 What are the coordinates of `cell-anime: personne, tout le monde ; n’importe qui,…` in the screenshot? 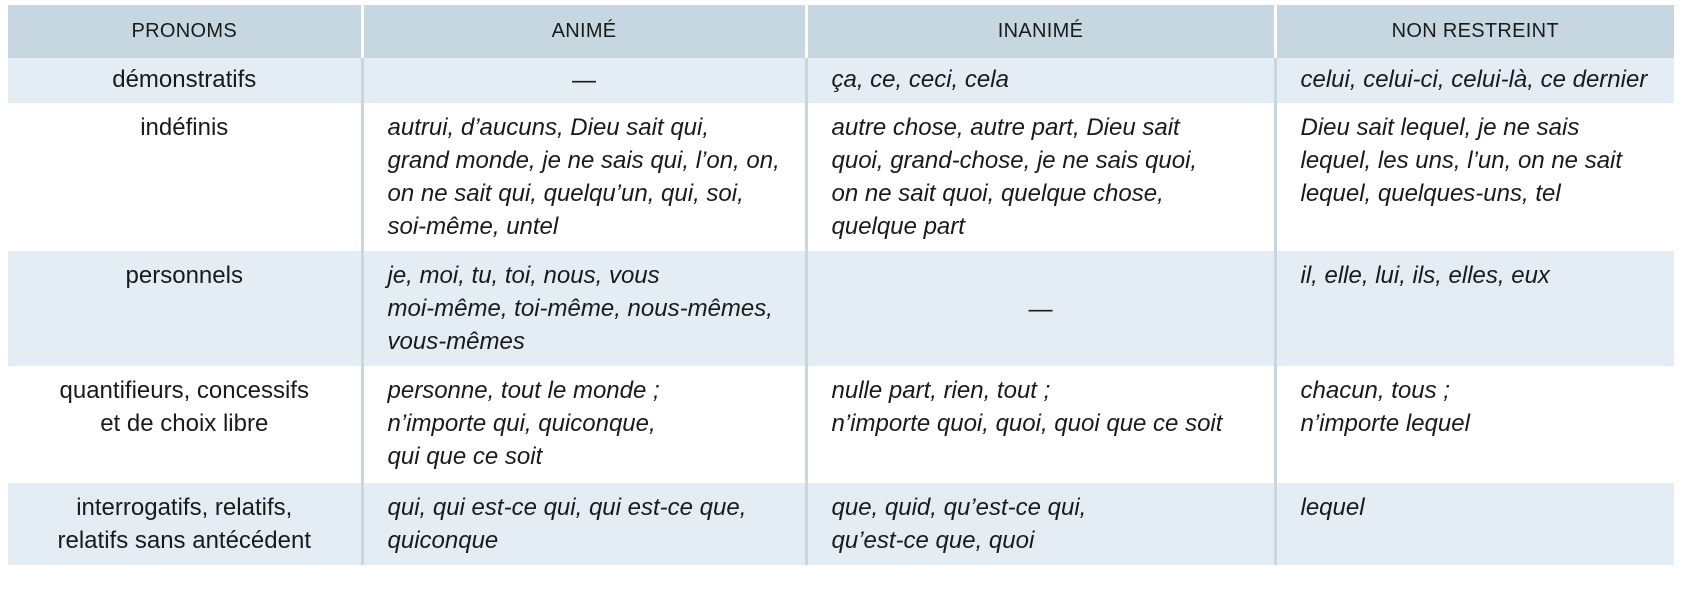 It's located at (583, 424).